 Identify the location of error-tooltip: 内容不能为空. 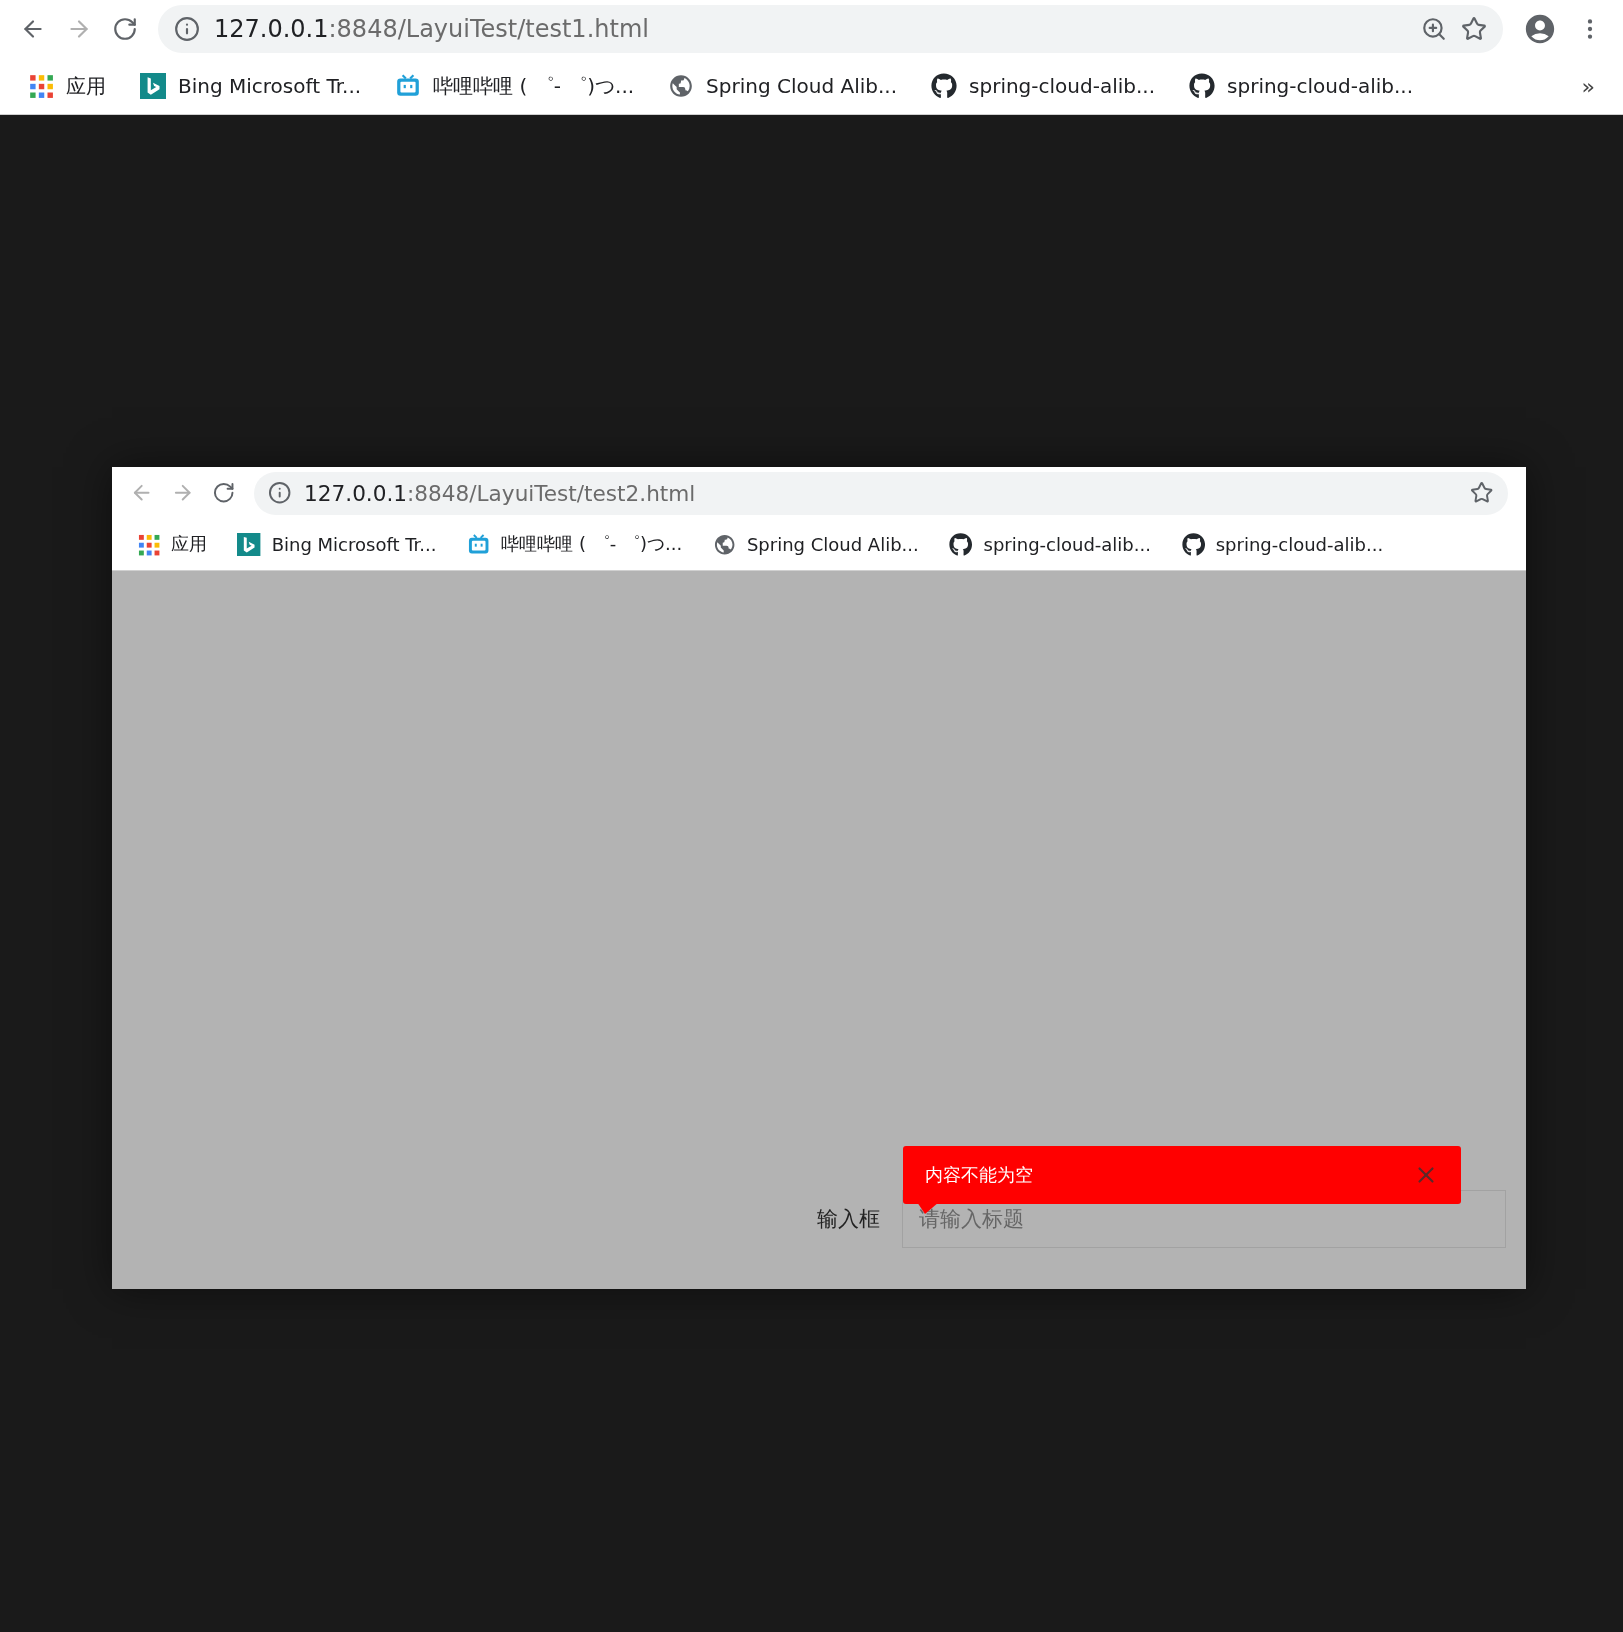
(1181, 1175).